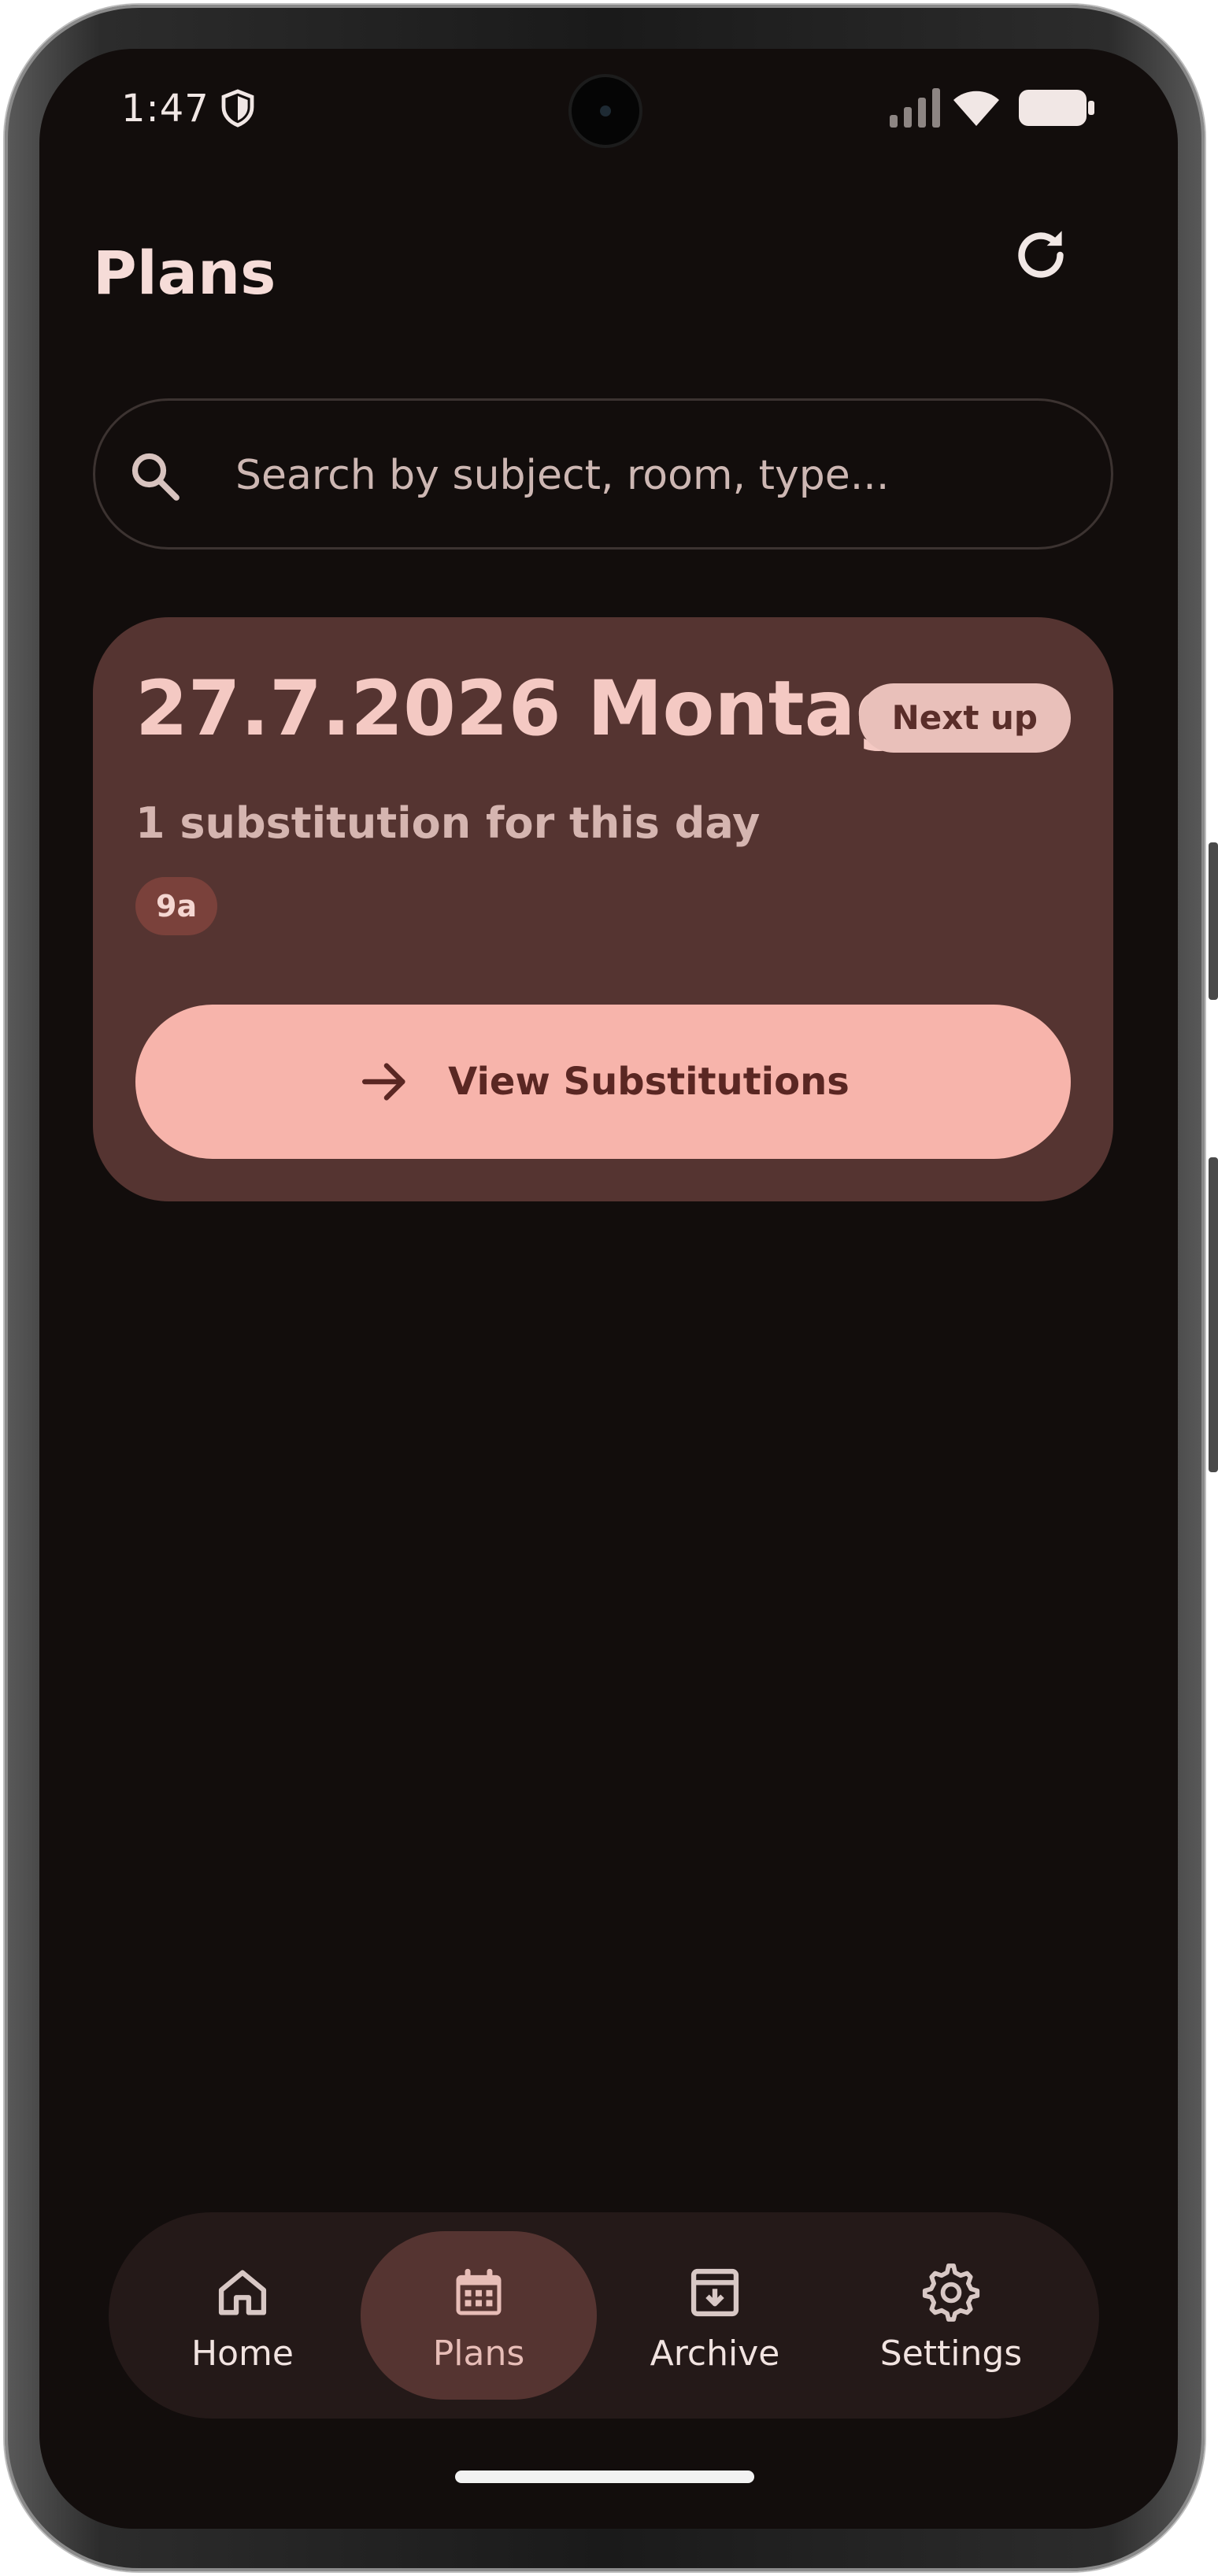  Describe the element at coordinates (155, 477) in the screenshot. I see `search-icon` at that location.